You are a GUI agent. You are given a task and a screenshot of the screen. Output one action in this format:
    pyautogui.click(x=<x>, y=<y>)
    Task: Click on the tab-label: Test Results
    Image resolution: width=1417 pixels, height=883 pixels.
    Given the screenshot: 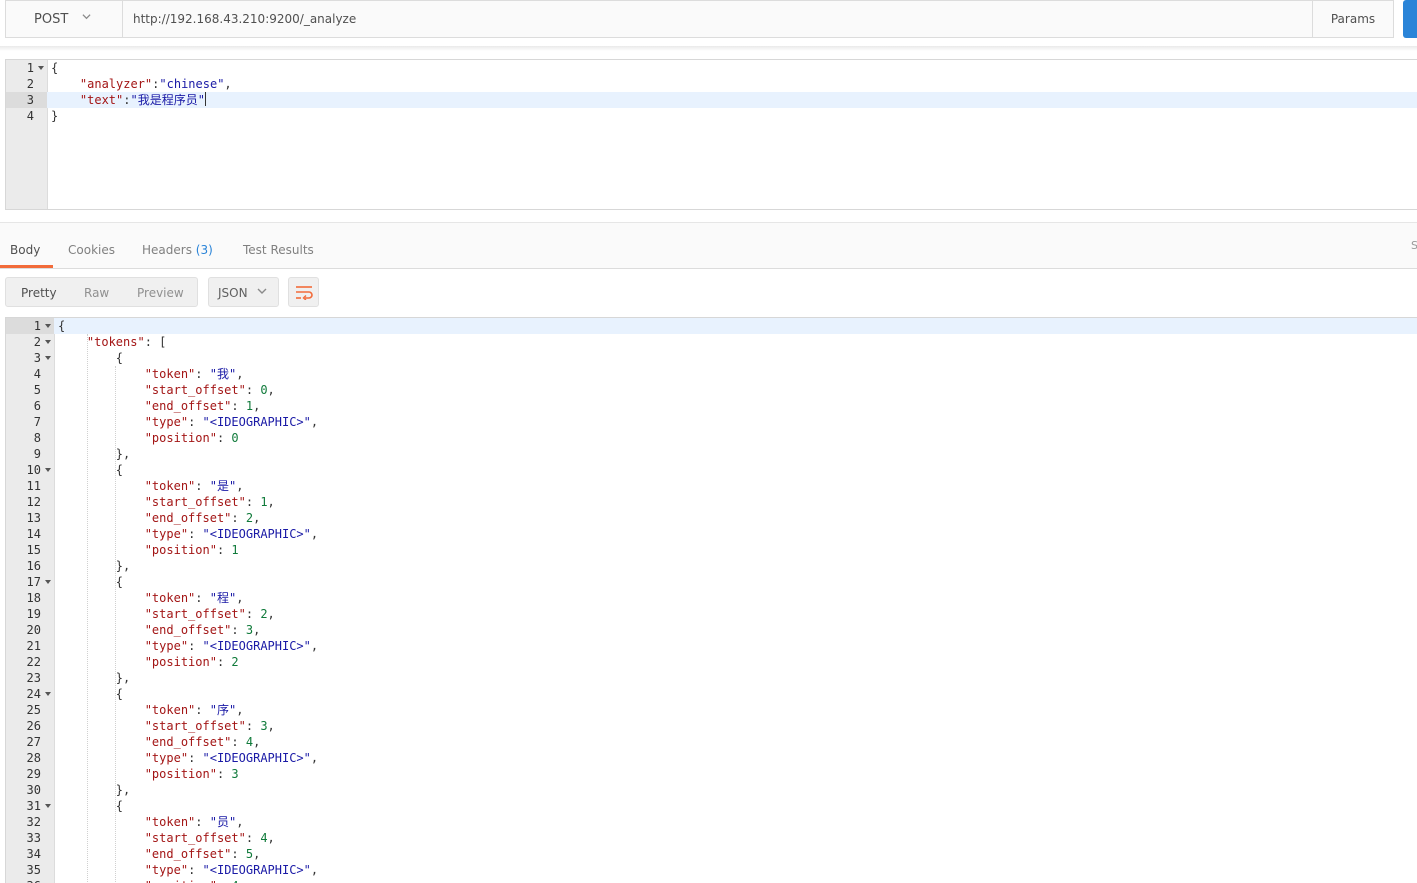 What is the action you would take?
    pyautogui.click(x=278, y=250)
    